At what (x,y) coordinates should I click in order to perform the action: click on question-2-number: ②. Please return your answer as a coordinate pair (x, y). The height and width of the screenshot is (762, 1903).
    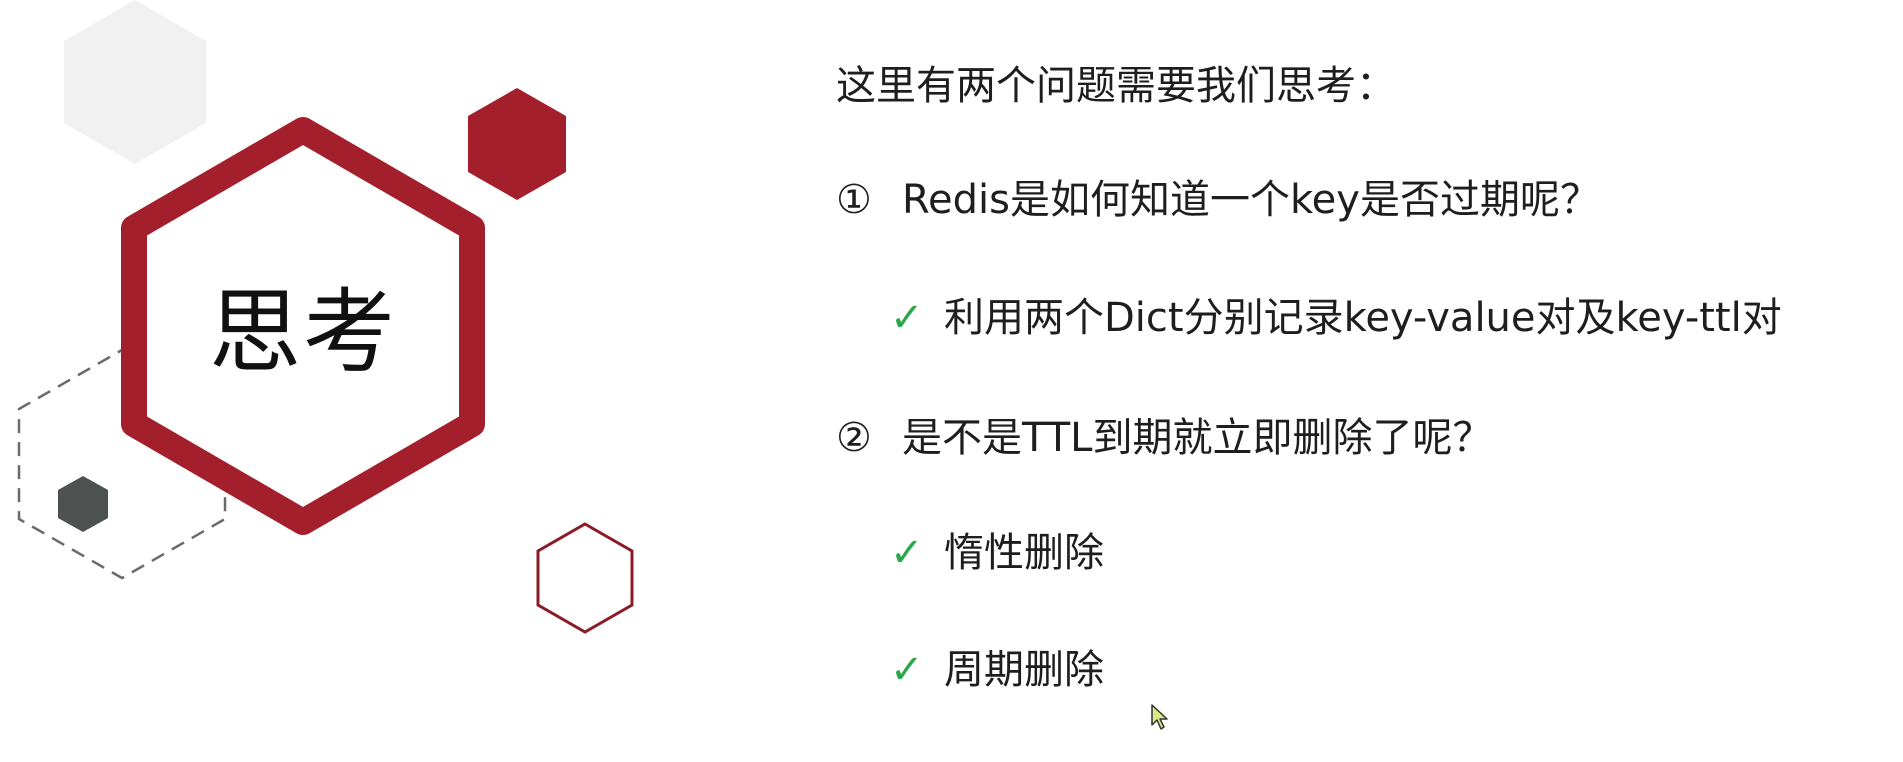
    Looking at the image, I should click on (854, 438).